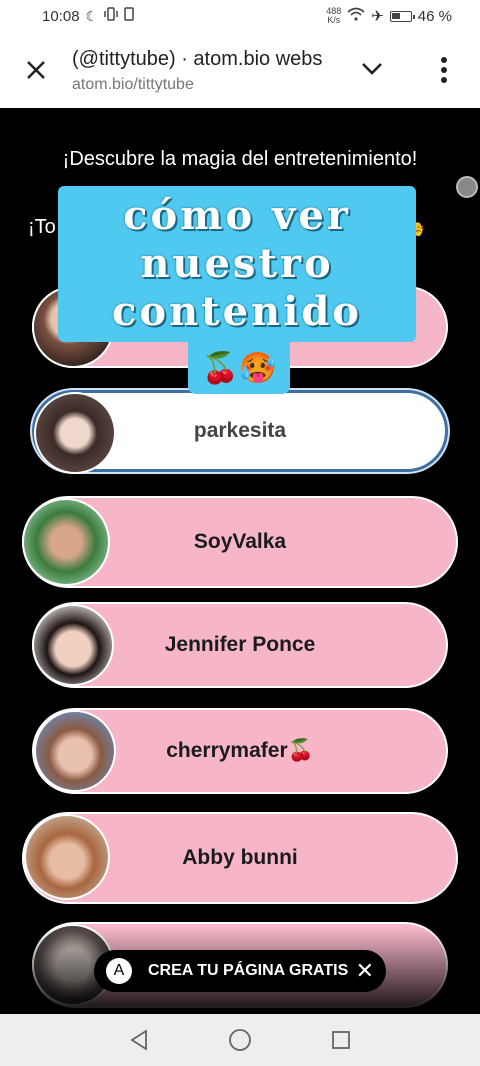 The width and height of the screenshot is (480, 1066). I want to click on status-left: 10:08 ☾, so click(88, 16).